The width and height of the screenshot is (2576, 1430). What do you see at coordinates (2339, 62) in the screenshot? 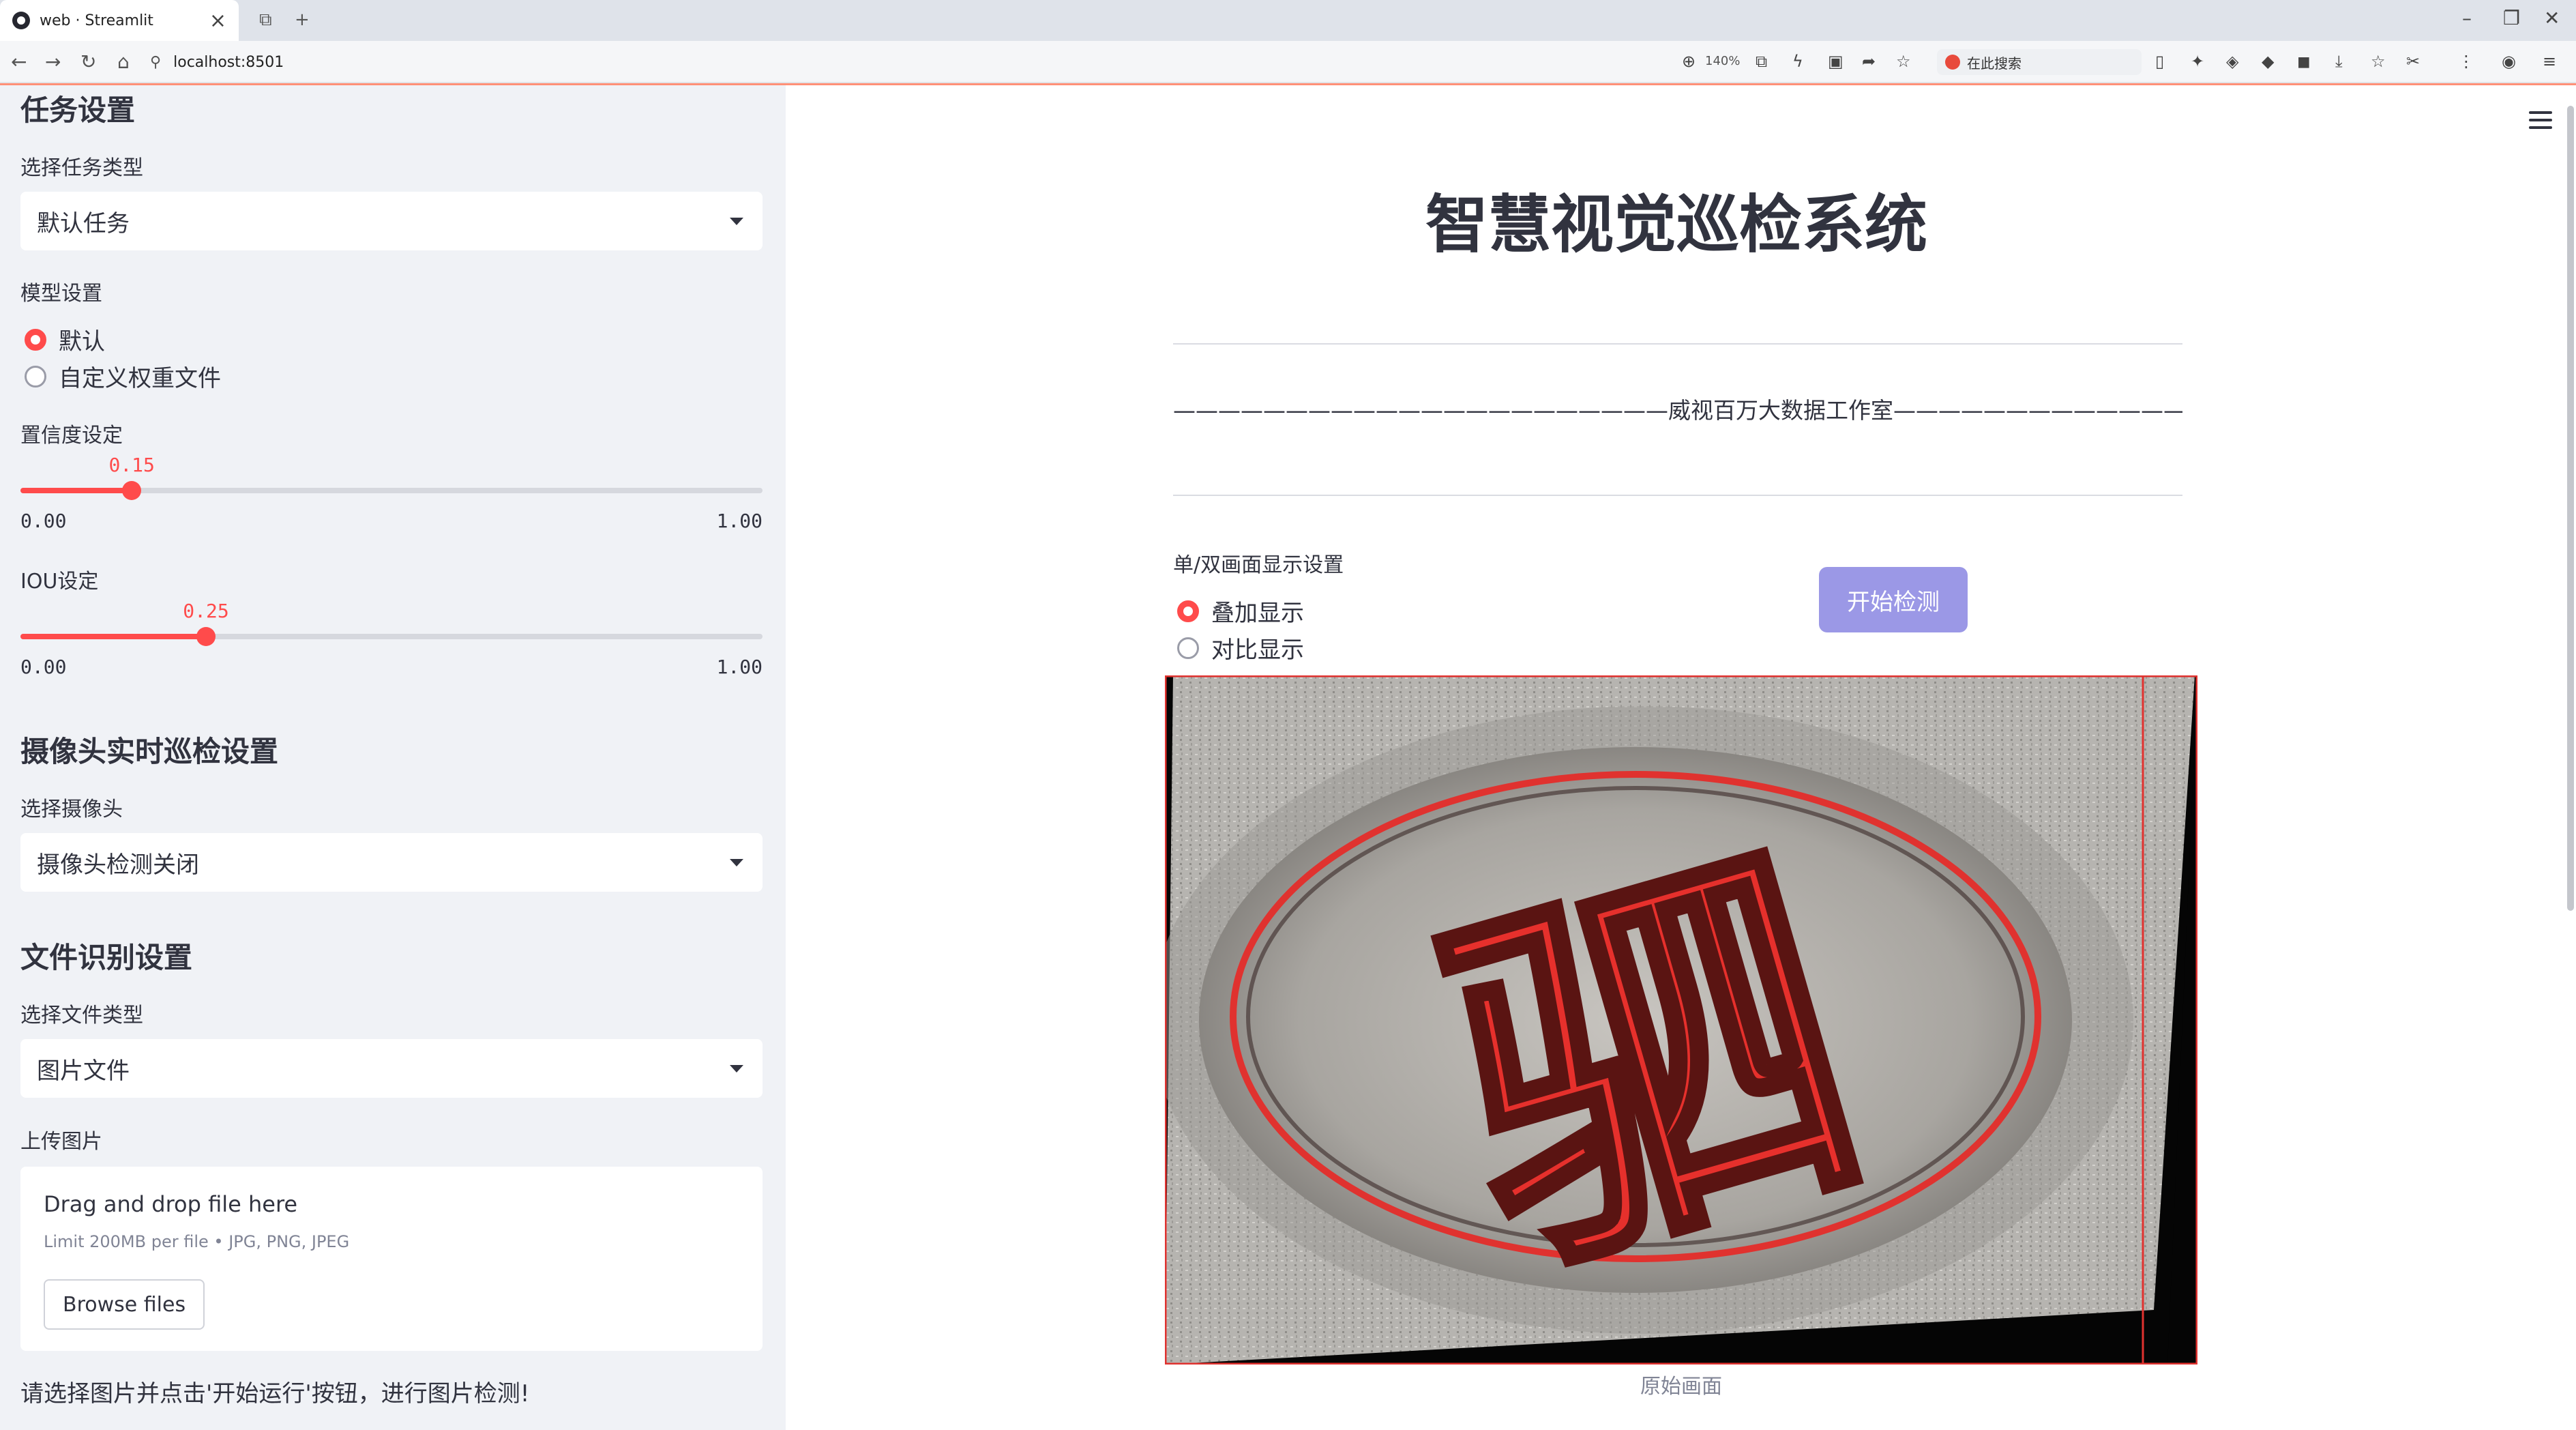
I see `download-icon: ⤓` at bounding box center [2339, 62].